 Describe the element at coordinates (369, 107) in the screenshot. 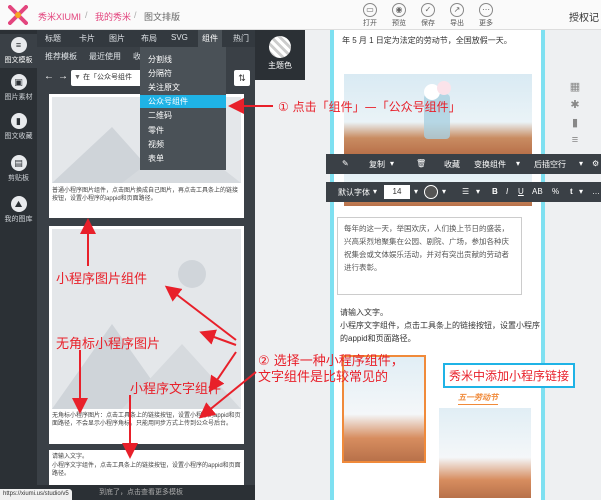

I see `annotation-step1: ① 点击「组件」—「公众号组件」` at that location.